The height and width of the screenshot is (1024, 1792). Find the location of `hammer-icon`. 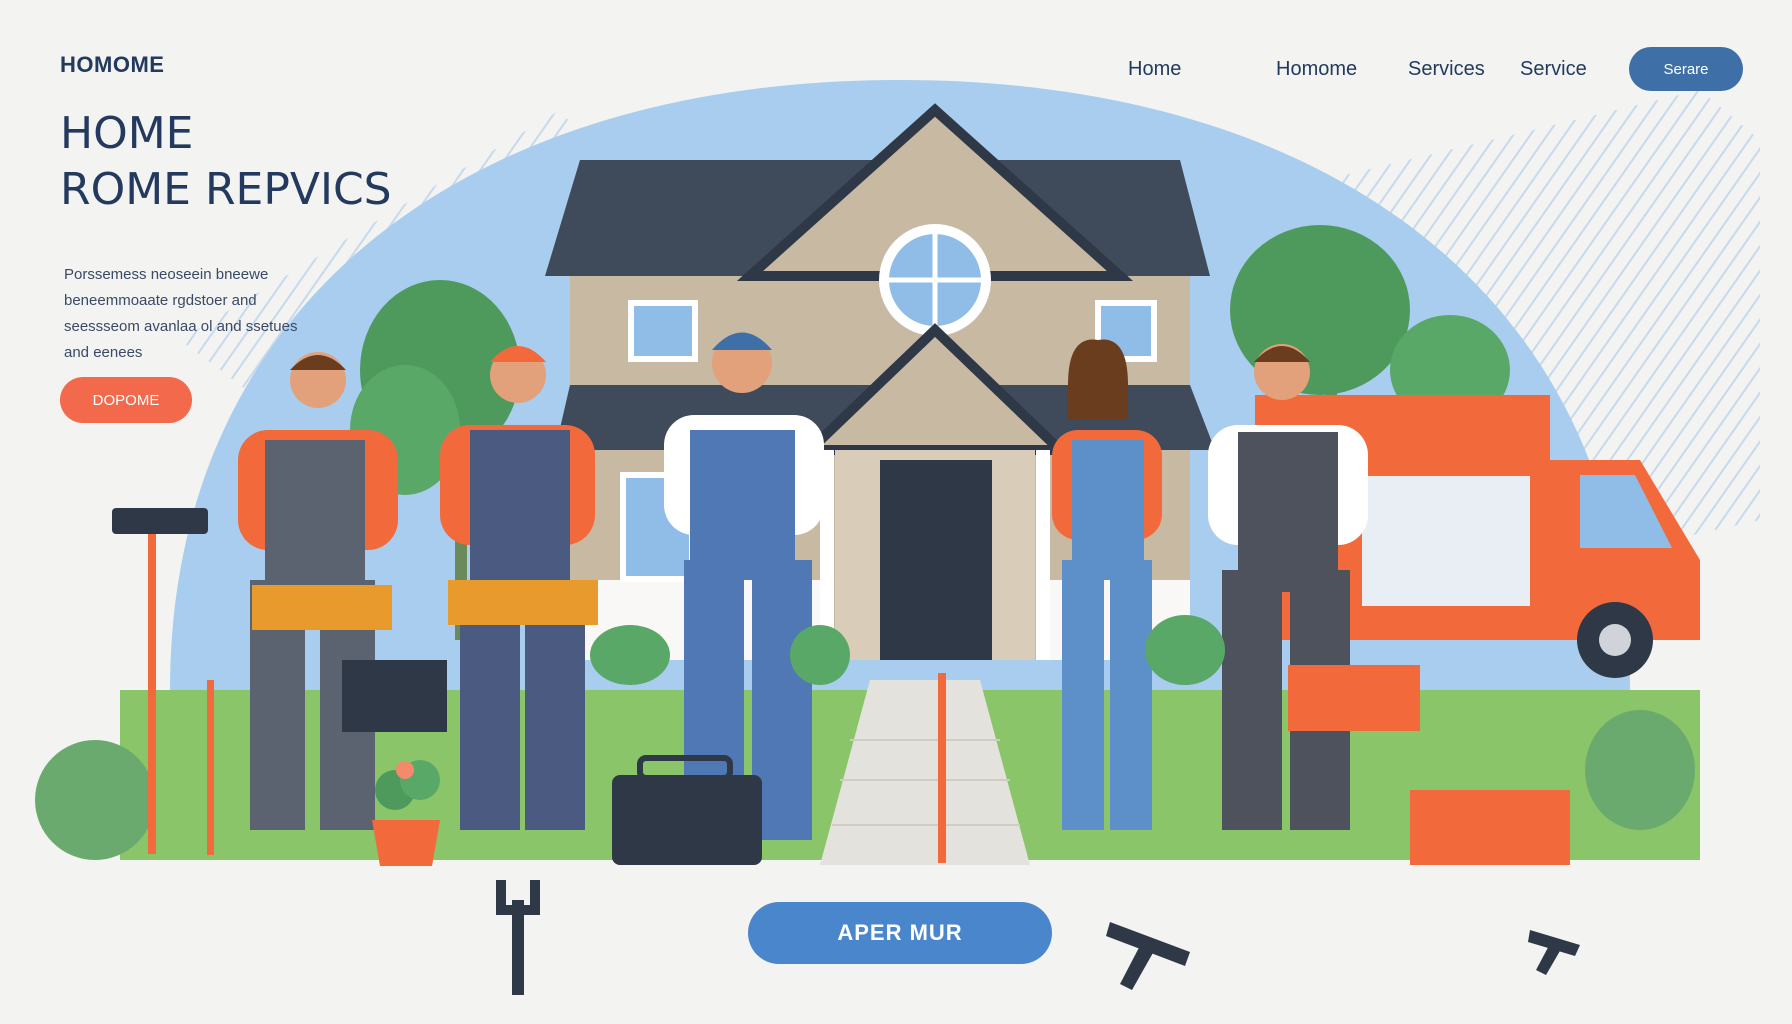

hammer-icon is located at coordinates (1343, 956).